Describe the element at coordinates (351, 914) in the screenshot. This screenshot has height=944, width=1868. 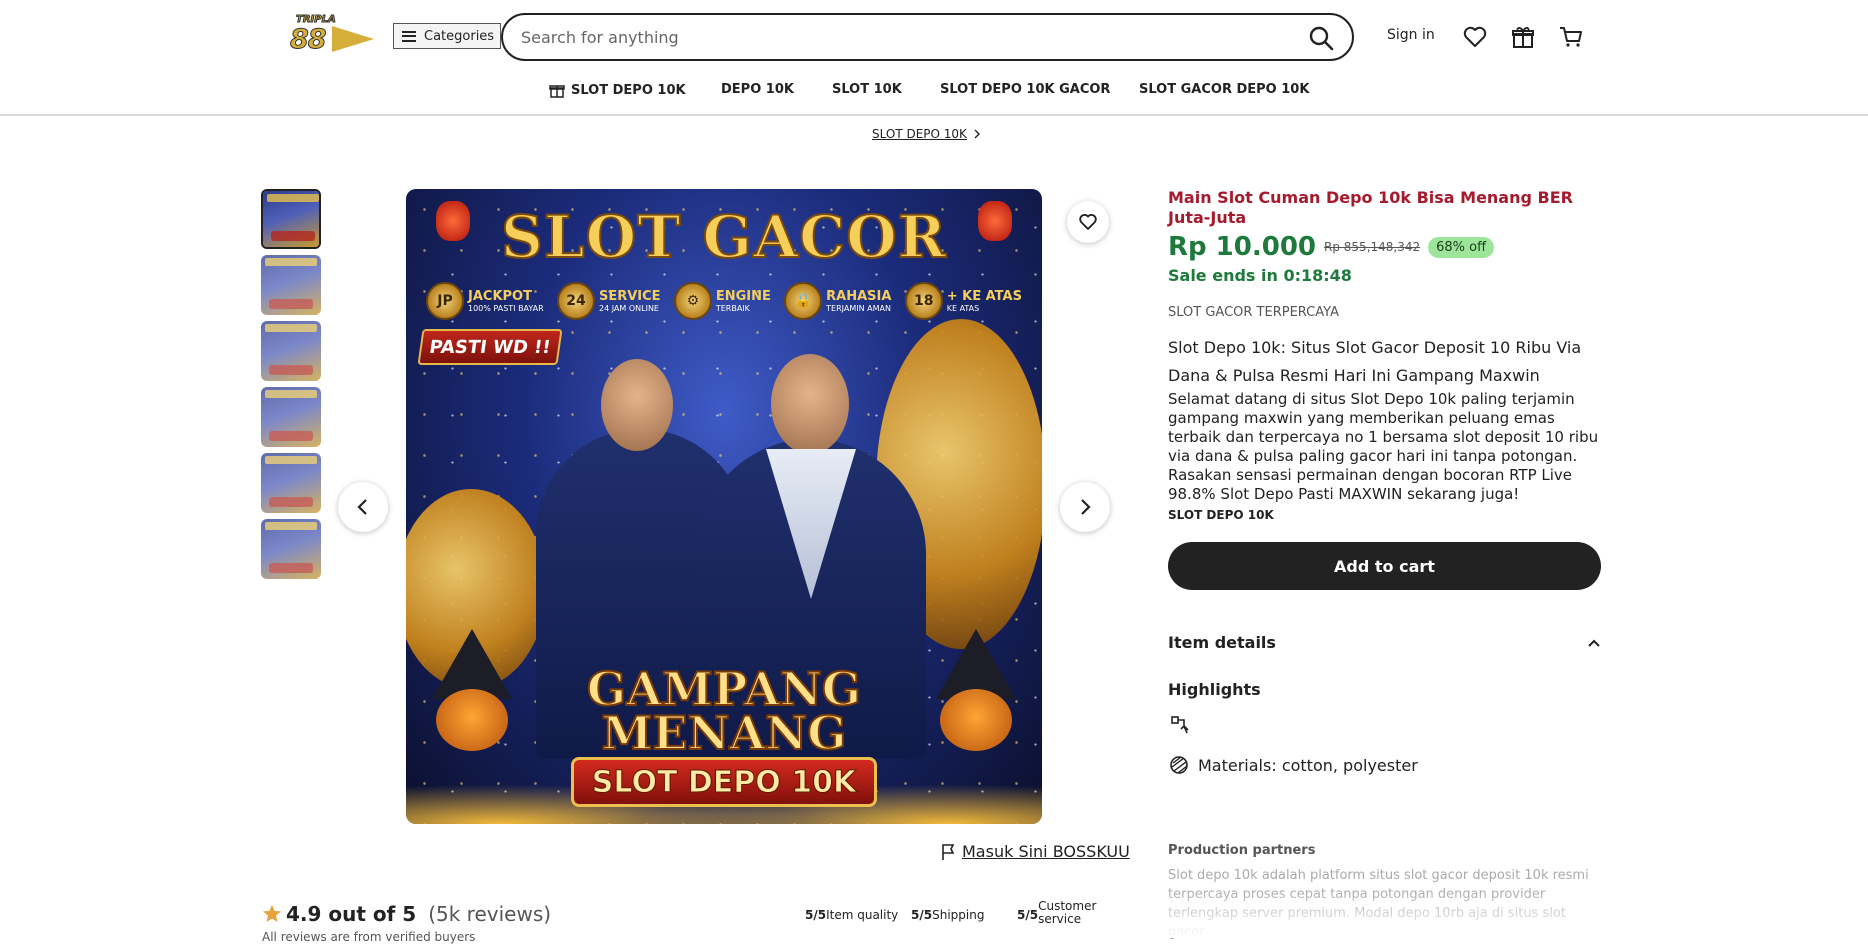
I see `rating-score: 4.9 out of 5` at that location.